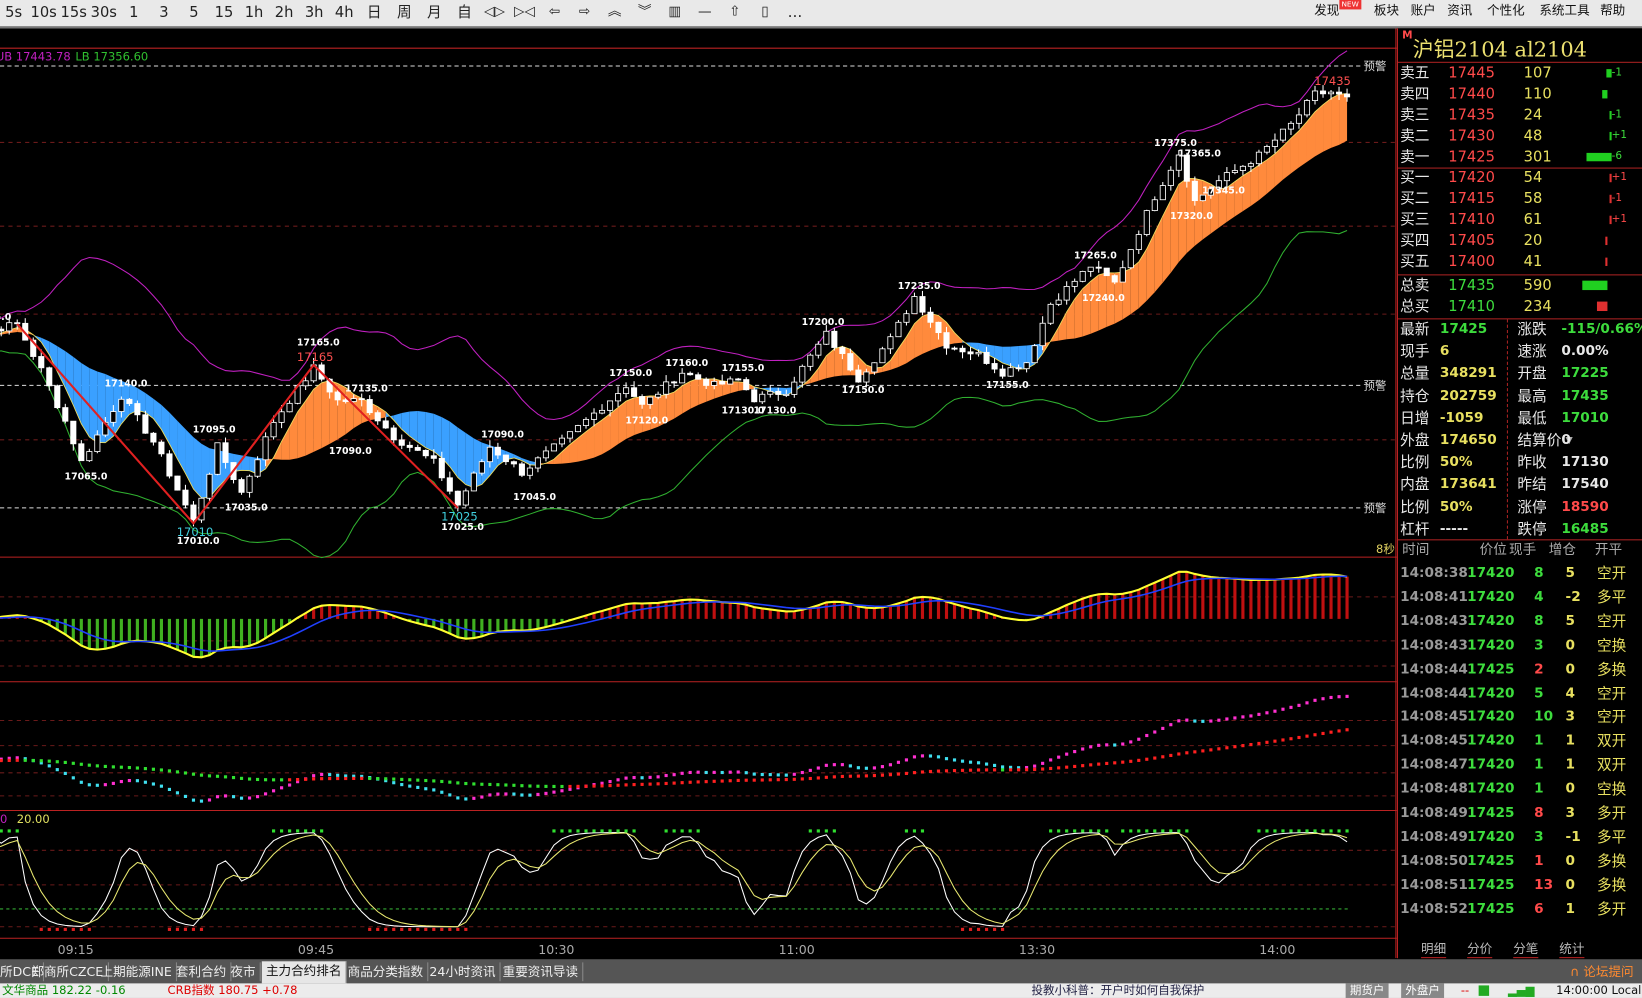 The width and height of the screenshot is (1642, 998). What do you see at coordinates (1520, 837) in the screenshot?
I see `trade-row: 14:08:49 17420 3 -1 多平` at bounding box center [1520, 837].